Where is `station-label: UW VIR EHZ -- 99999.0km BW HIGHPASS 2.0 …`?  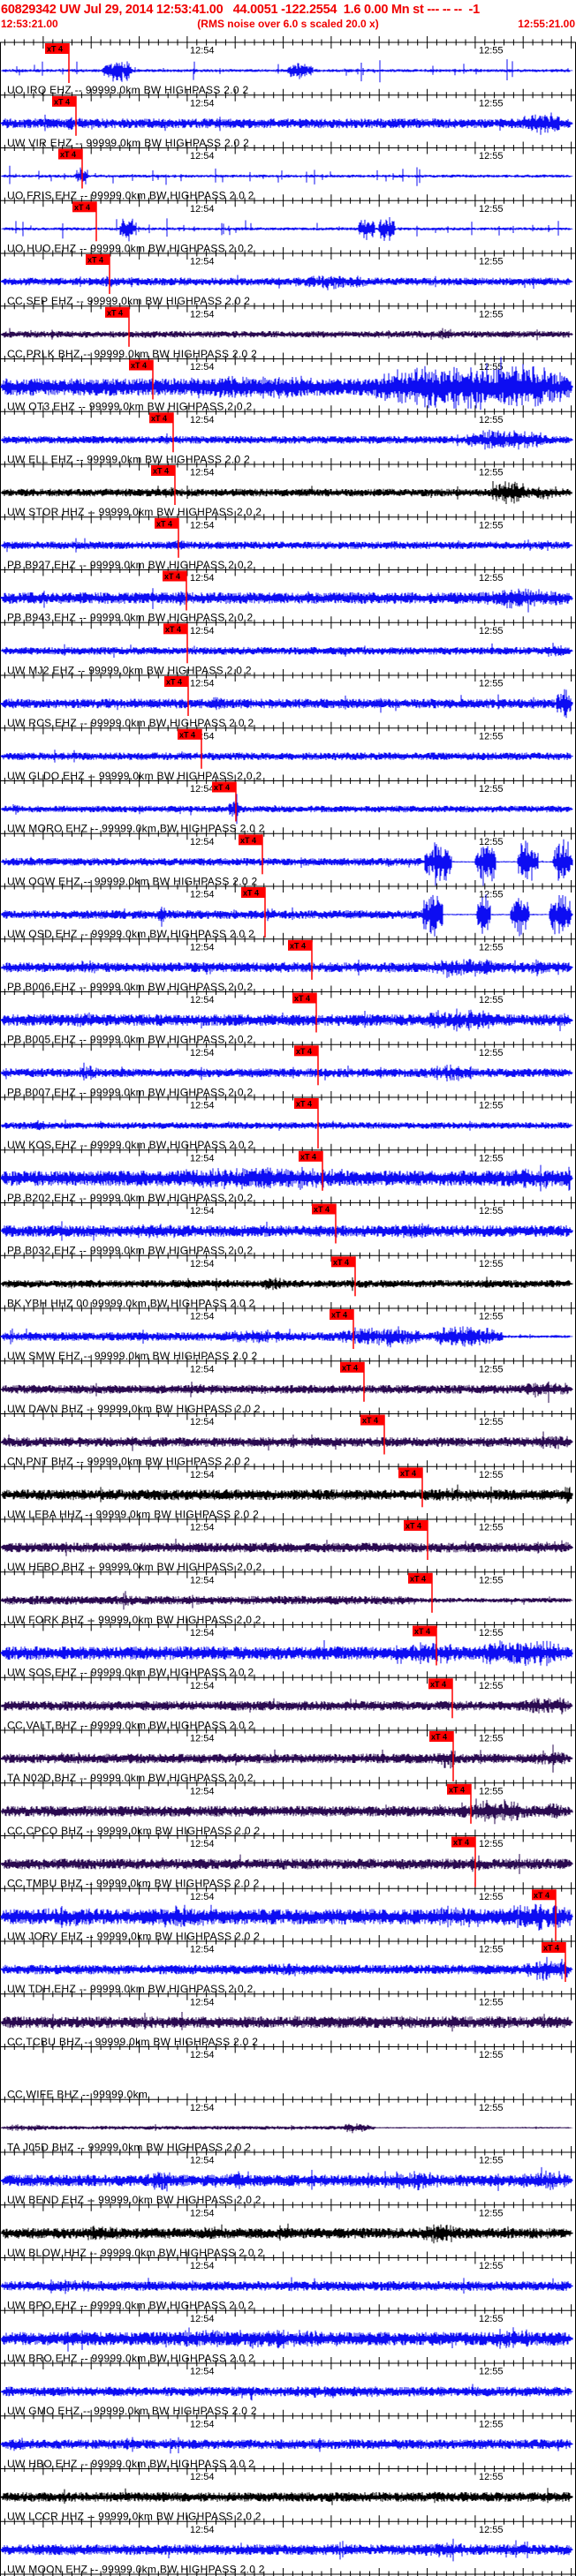 station-label: UW VIR EHZ -- 99999.0km BW HIGHPASS 2.0 … is located at coordinates (128, 143).